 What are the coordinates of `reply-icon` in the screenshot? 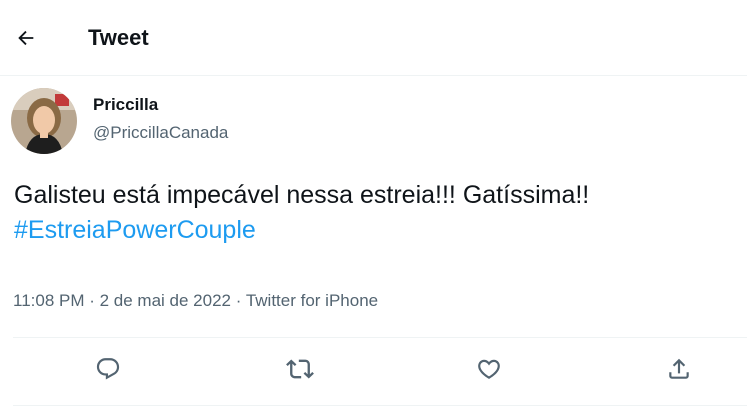 It's located at (108, 369).